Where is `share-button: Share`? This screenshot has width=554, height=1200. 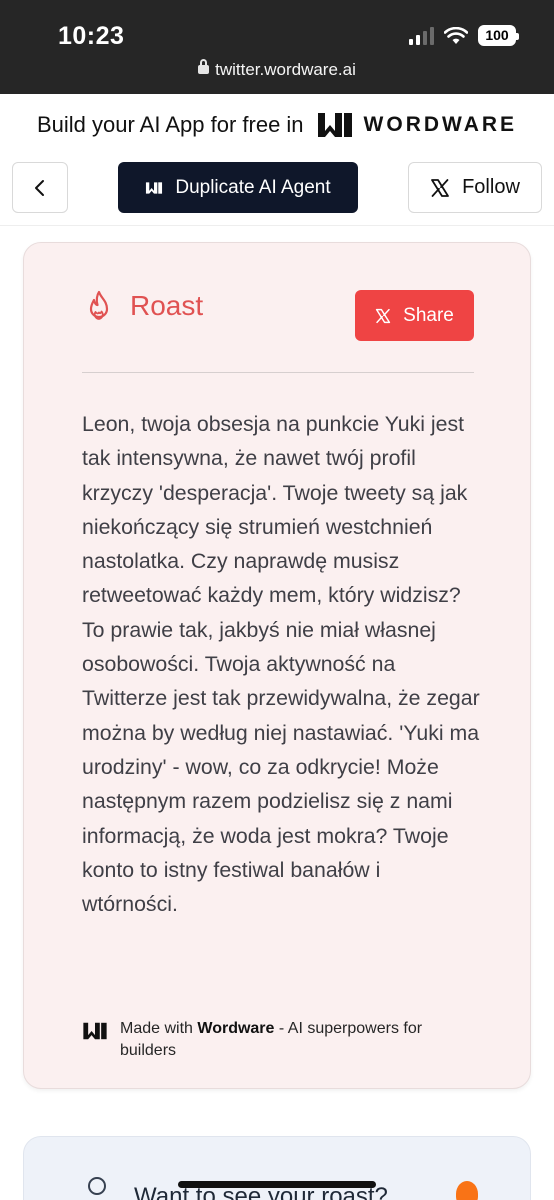
share-button: Share is located at coordinates (414, 315).